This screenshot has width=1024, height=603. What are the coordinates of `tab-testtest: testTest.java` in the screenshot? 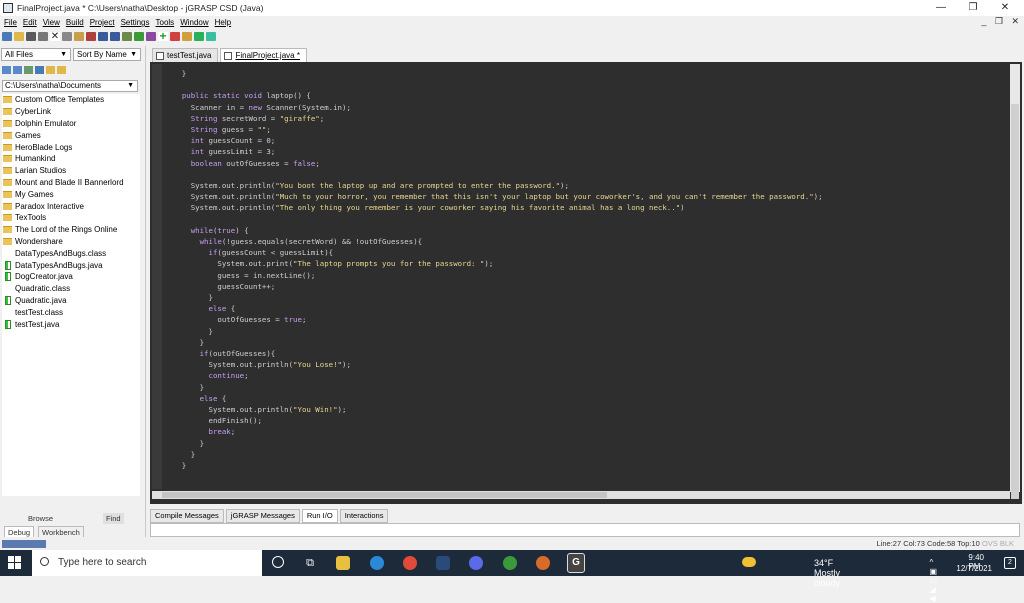 It's located at (185, 55).